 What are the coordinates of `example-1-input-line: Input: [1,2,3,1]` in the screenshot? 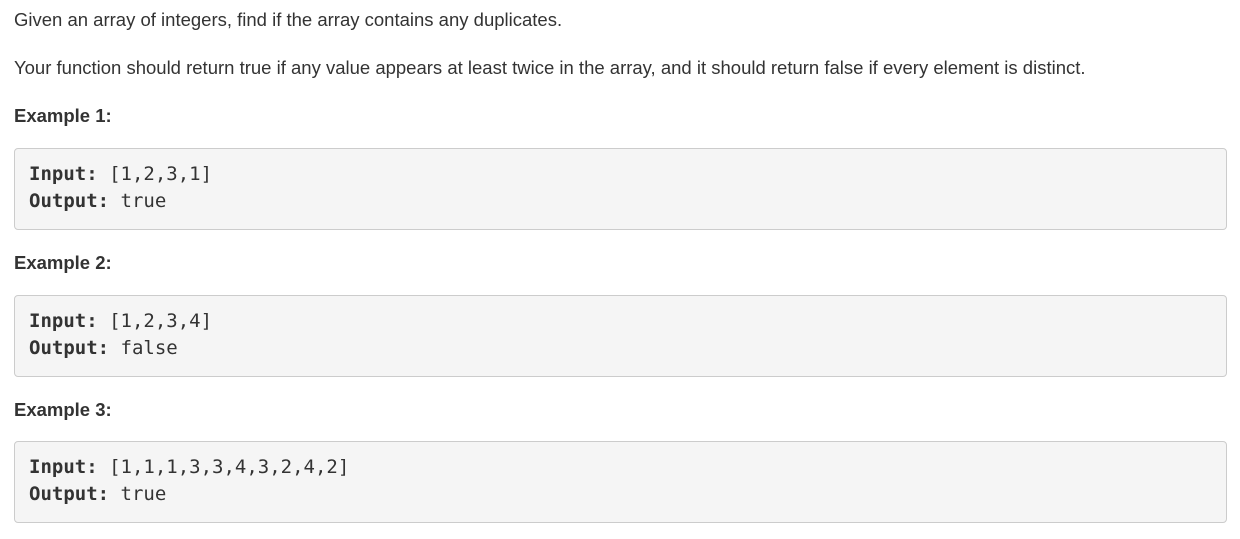 It's located at (620, 174).